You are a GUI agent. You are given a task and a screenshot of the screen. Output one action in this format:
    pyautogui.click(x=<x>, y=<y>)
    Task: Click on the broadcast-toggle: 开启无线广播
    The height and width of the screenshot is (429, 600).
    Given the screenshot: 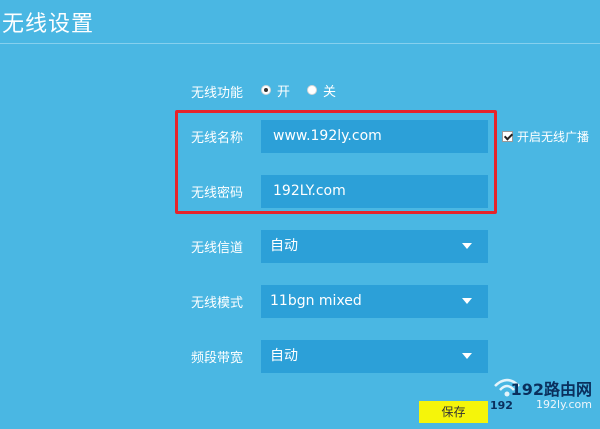 What is the action you would take?
    pyautogui.click(x=545, y=136)
    